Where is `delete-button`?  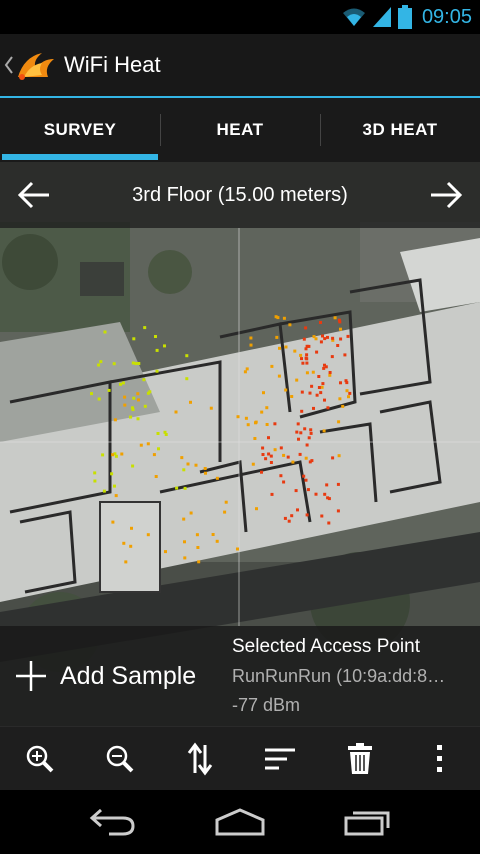
delete-button is located at coordinates (360, 759).